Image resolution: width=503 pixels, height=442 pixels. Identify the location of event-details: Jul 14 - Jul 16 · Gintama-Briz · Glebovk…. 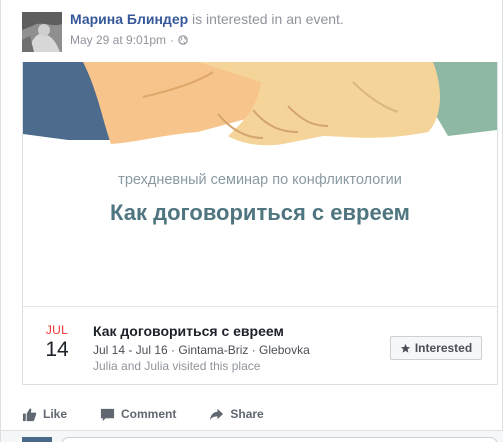
(201, 350).